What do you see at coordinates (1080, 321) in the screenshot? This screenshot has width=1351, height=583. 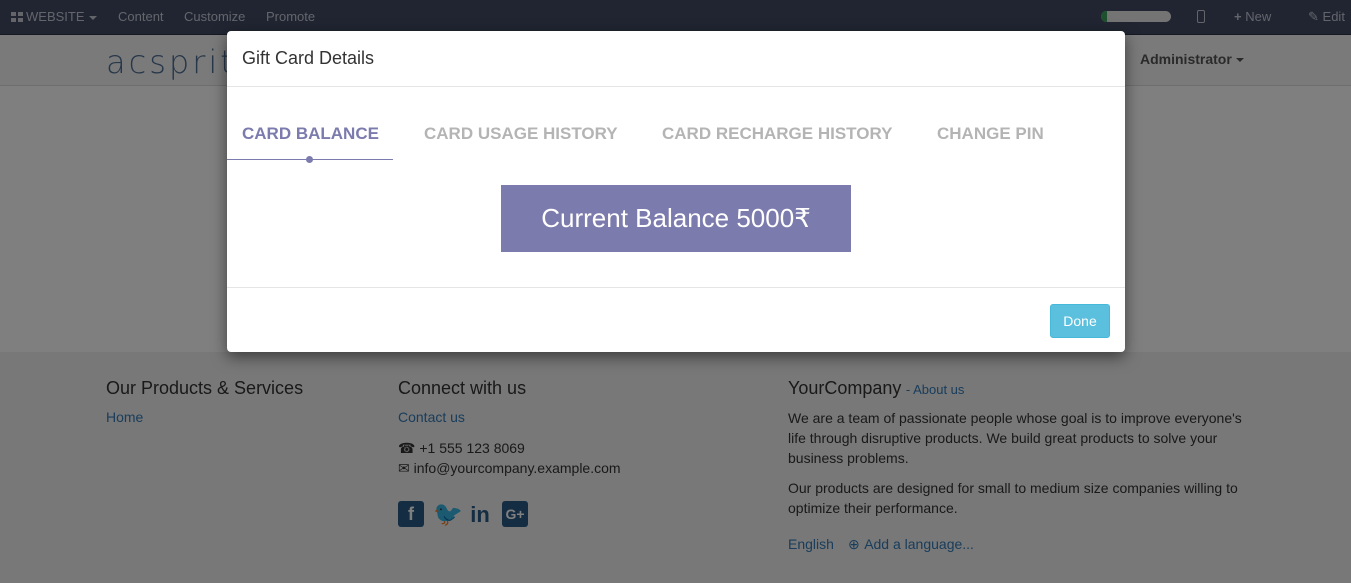 I see `done-button: Done` at bounding box center [1080, 321].